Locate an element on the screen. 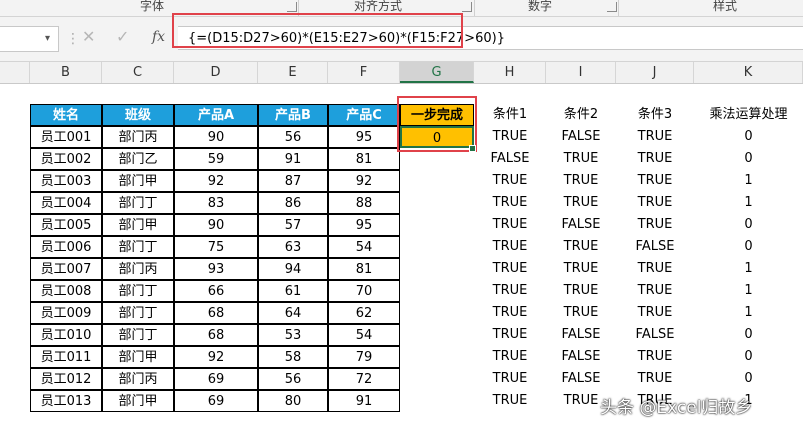 The image size is (803, 427). font-dialog-launcher-icon is located at coordinates (292, 7).